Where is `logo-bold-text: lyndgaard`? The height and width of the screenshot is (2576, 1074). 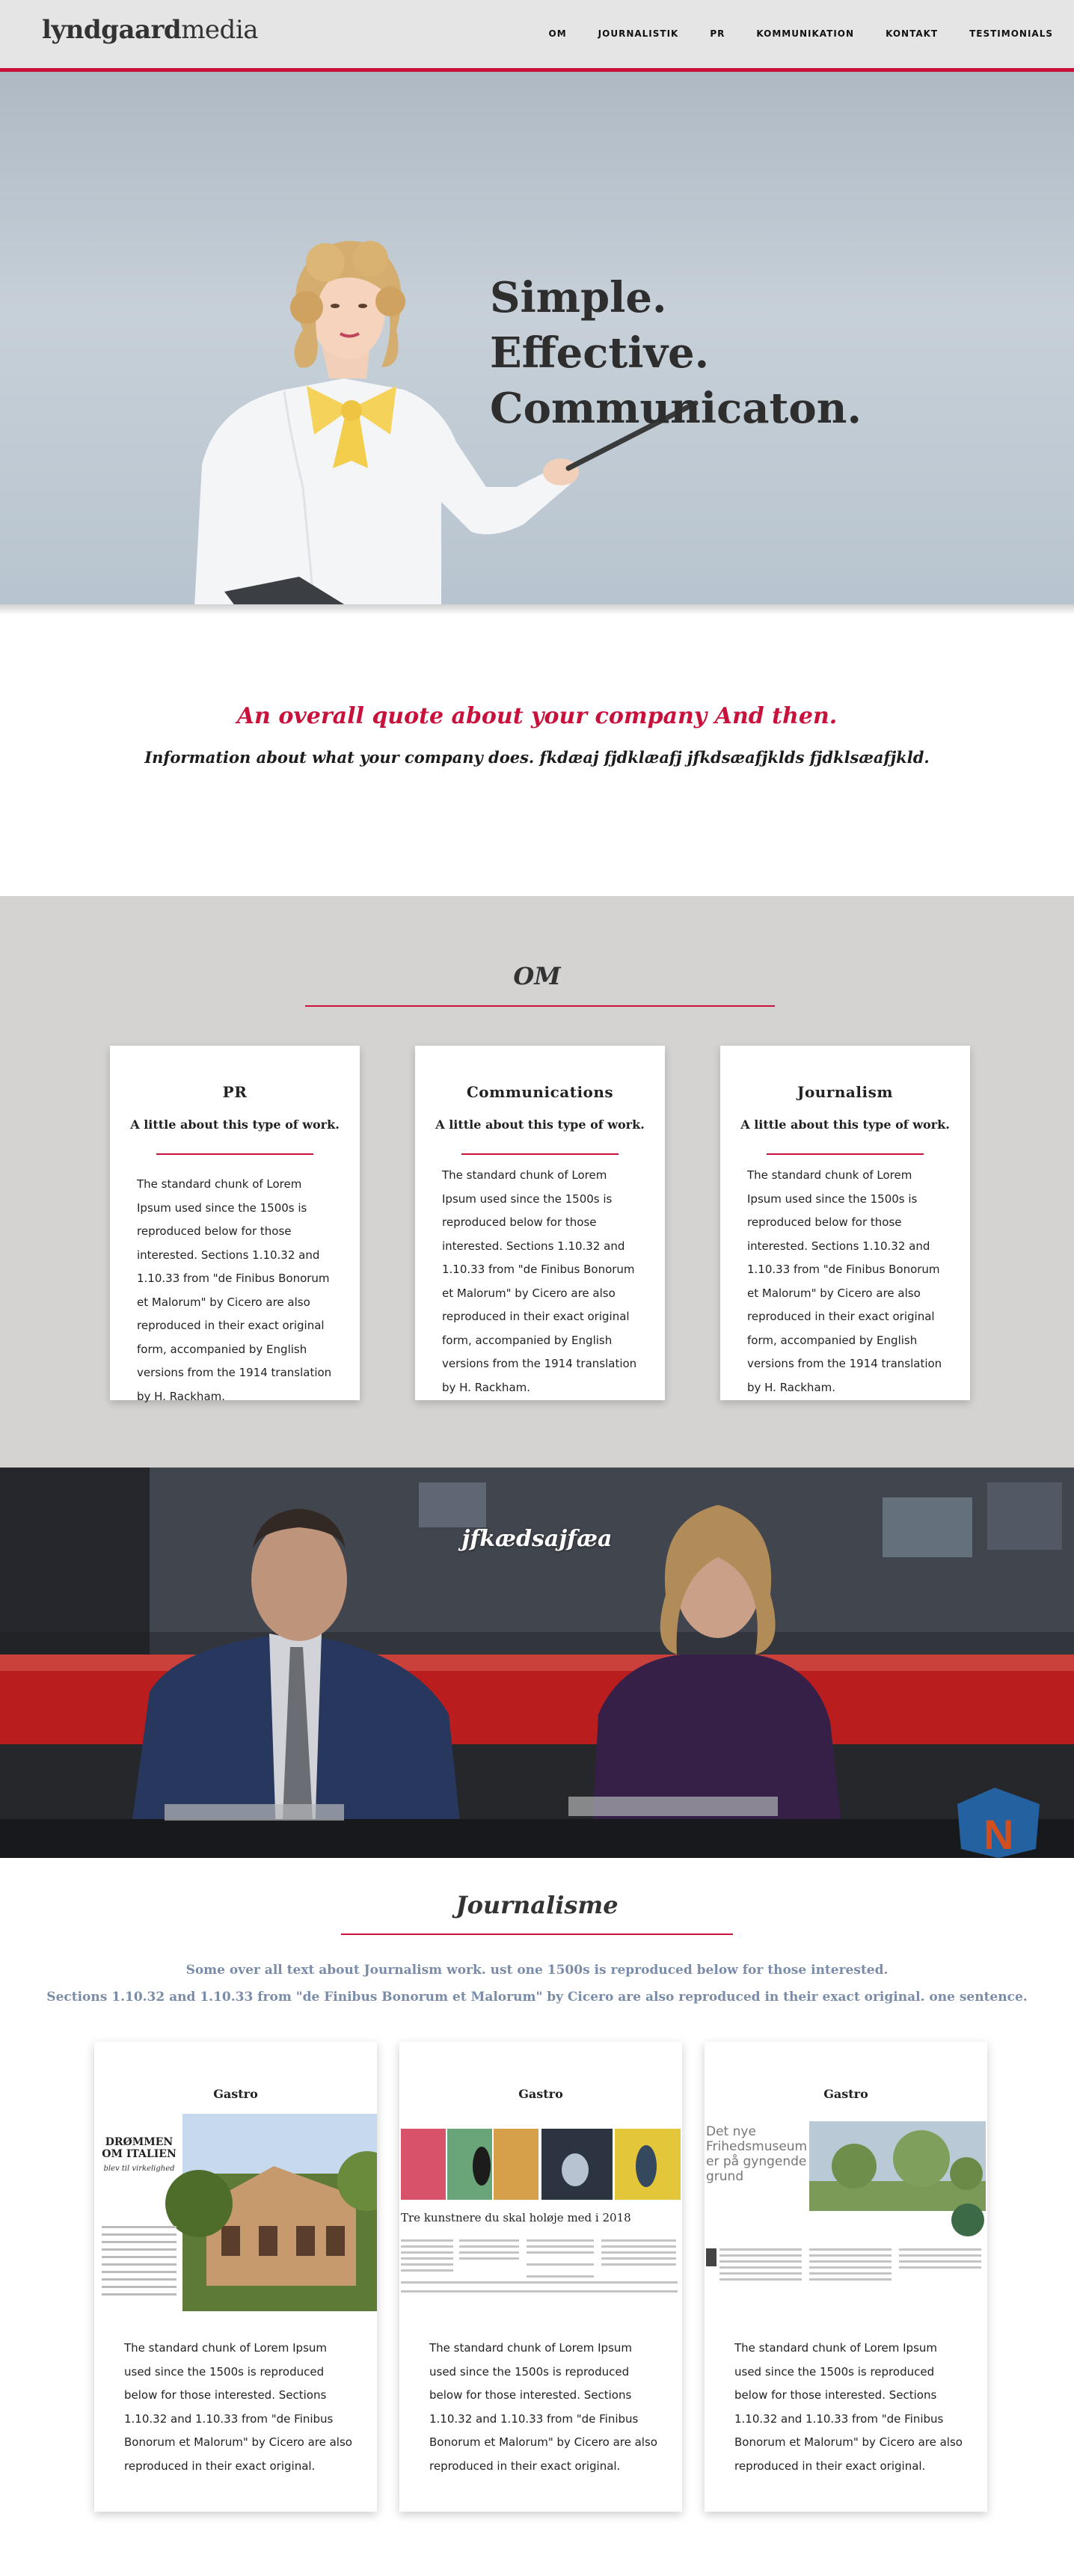
logo-bold-text: lyndgaard is located at coordinates (112, 30).